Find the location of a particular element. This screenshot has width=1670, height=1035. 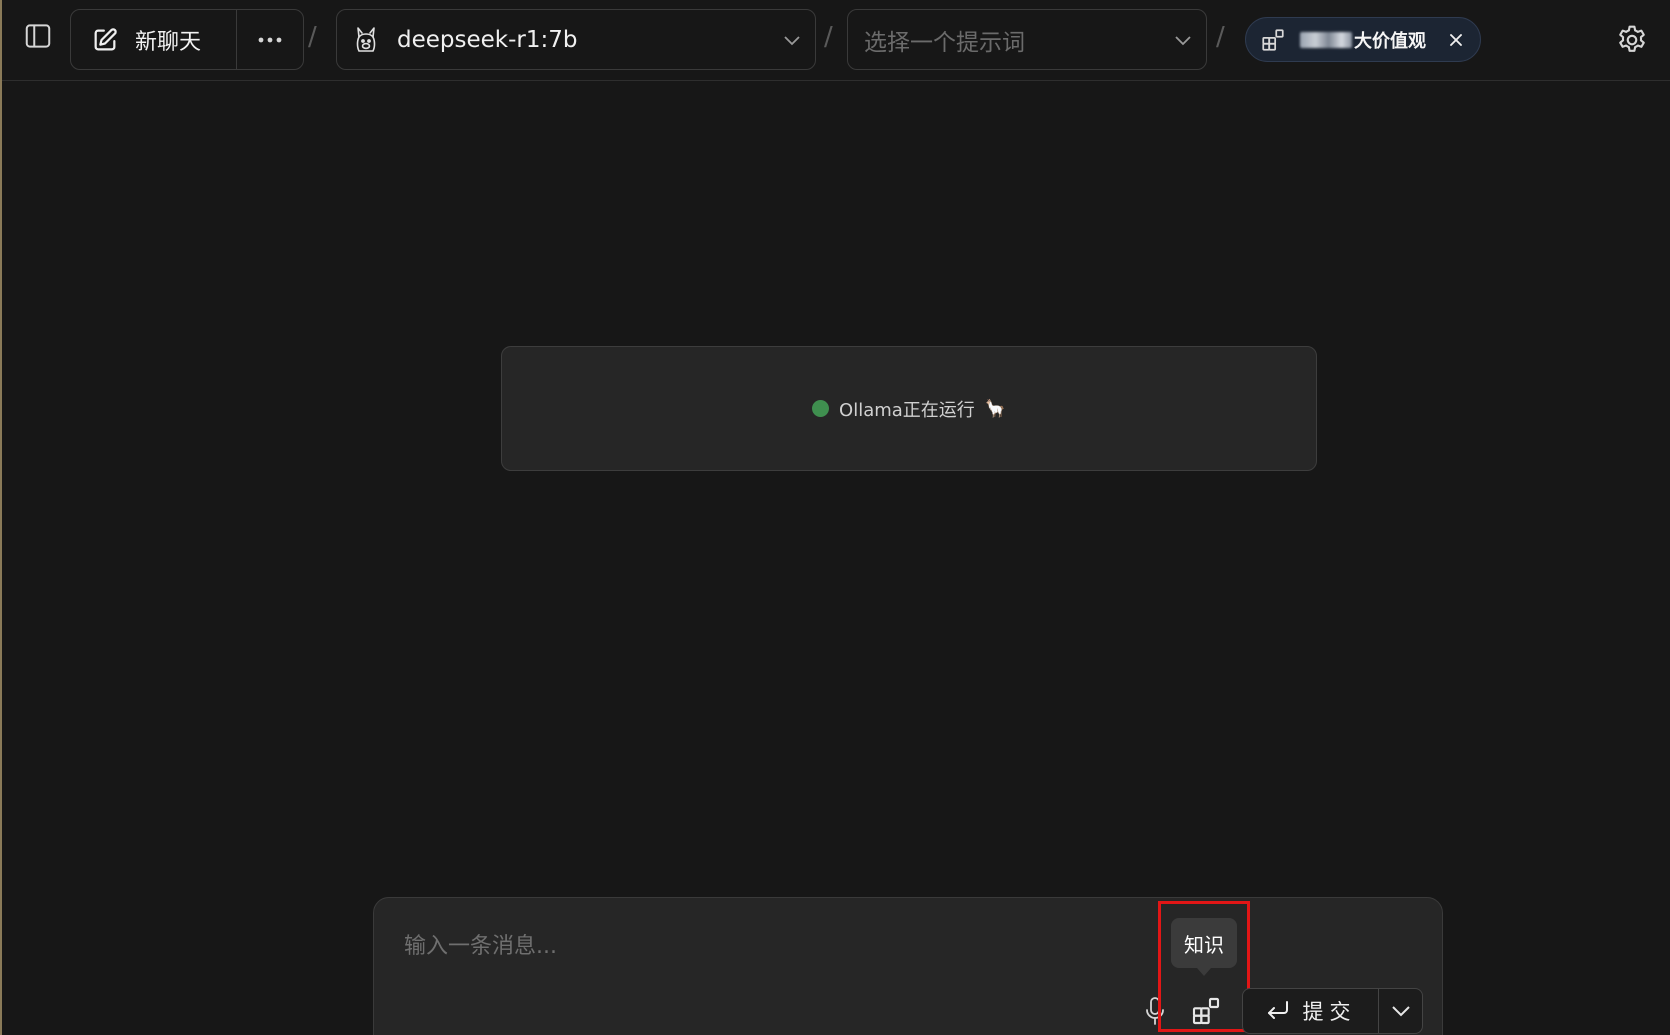

more-options-button is located at coordinates (270, 39).